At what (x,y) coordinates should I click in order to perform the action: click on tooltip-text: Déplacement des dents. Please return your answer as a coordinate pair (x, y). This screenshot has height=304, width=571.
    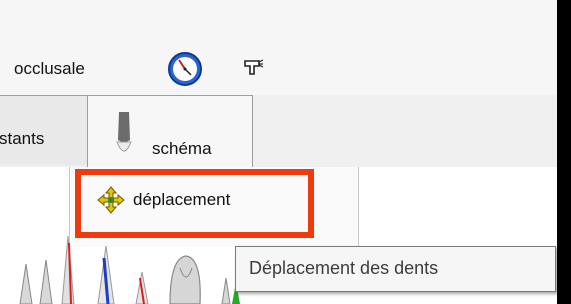
    Looking at the image, I should click on (344, 268).